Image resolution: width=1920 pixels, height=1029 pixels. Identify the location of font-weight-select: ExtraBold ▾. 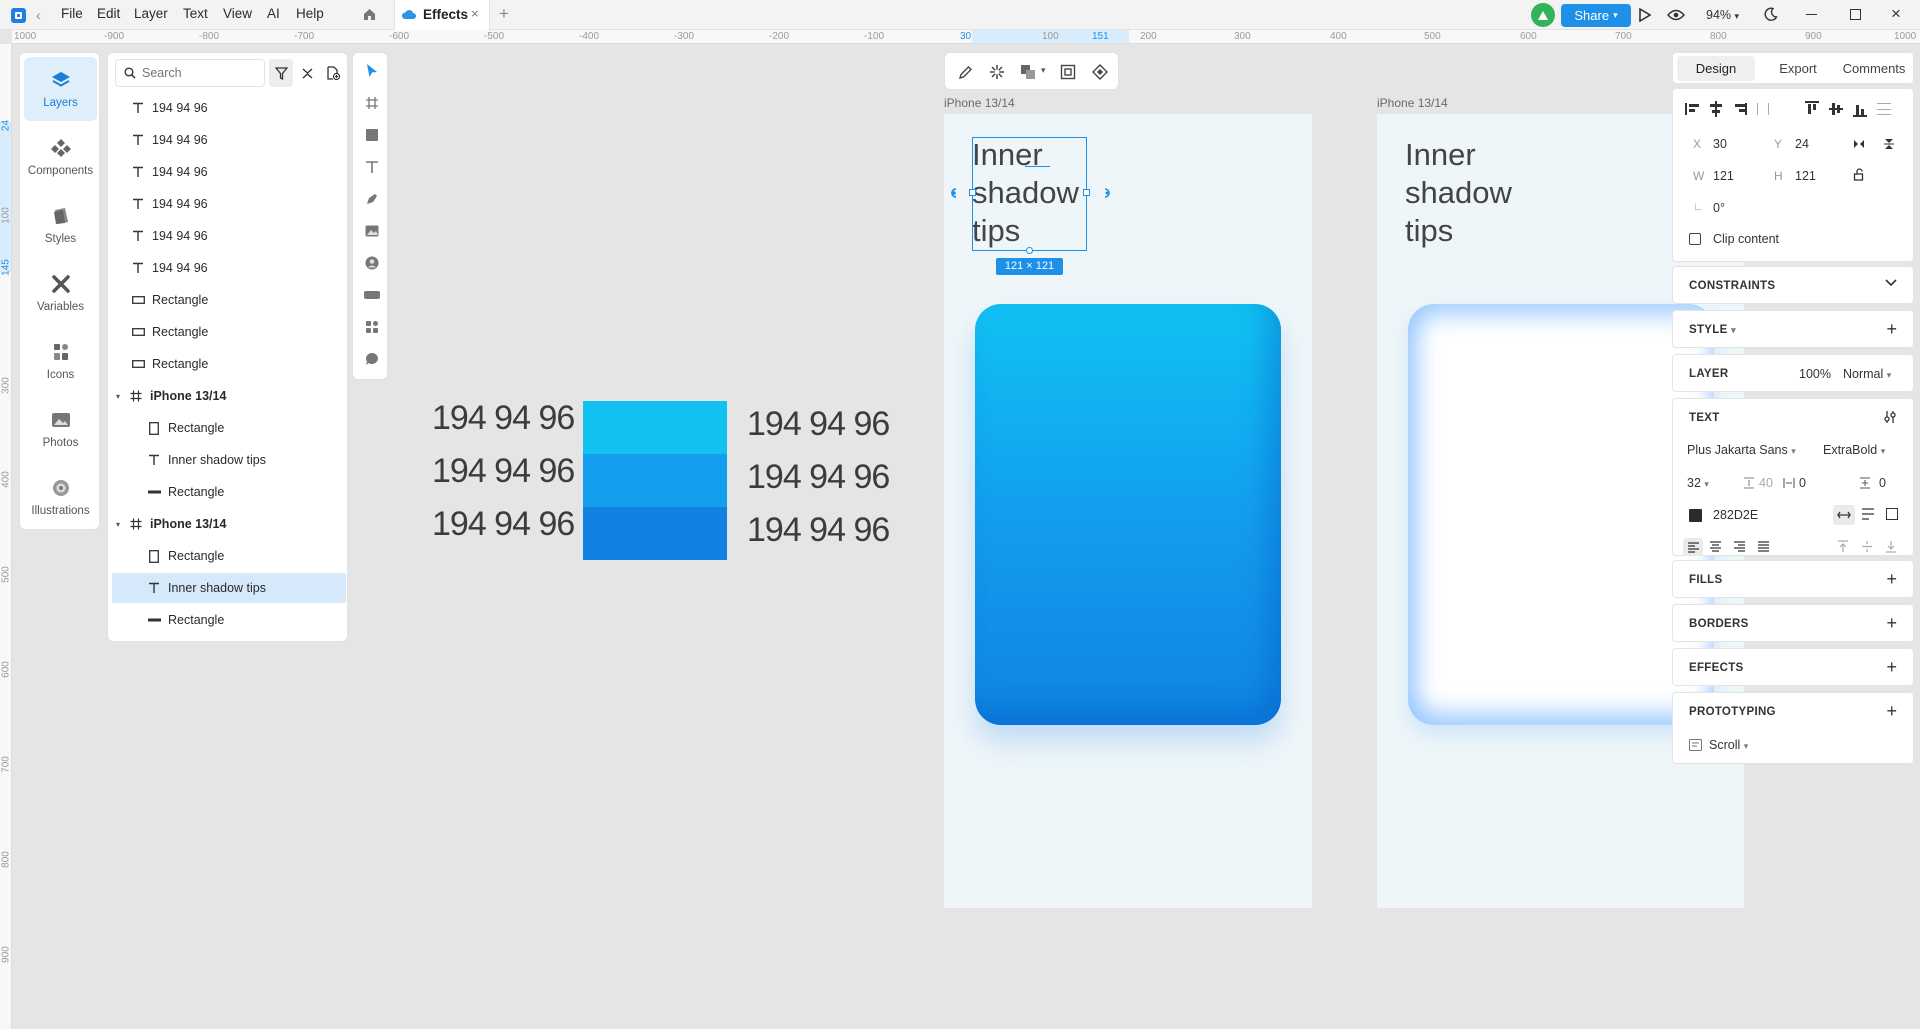
(1854, 450).